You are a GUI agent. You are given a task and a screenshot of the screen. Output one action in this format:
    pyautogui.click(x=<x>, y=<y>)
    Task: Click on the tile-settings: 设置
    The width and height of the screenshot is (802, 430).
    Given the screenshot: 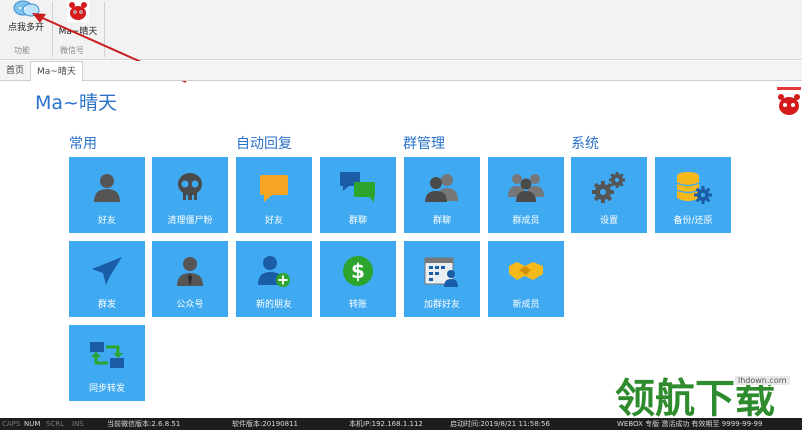 What is the action you would take?
    pyautogui.click(x=609, y=195)
    